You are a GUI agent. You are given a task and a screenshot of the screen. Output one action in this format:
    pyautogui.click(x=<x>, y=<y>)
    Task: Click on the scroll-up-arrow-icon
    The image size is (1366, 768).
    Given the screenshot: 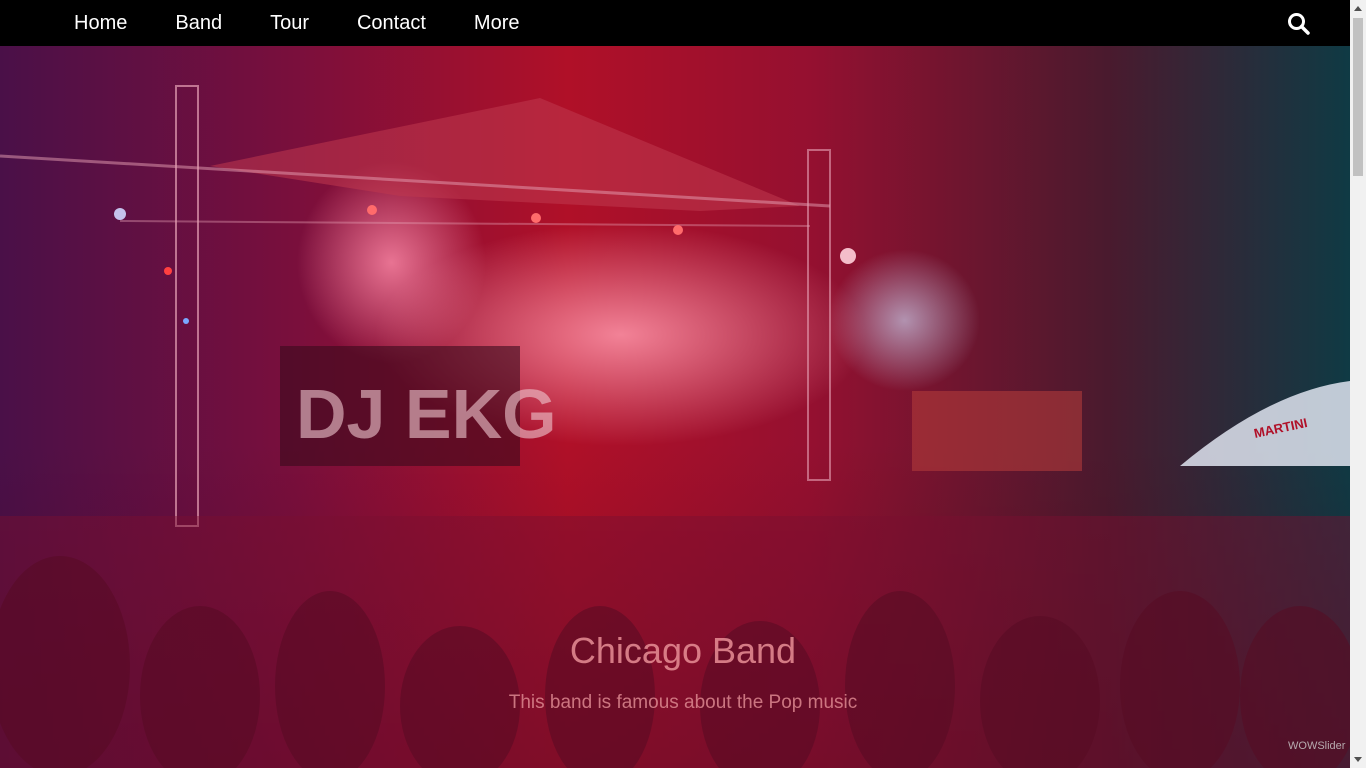 What is the action you would take?
    pyautogui.click(x=1358, y=8)
    